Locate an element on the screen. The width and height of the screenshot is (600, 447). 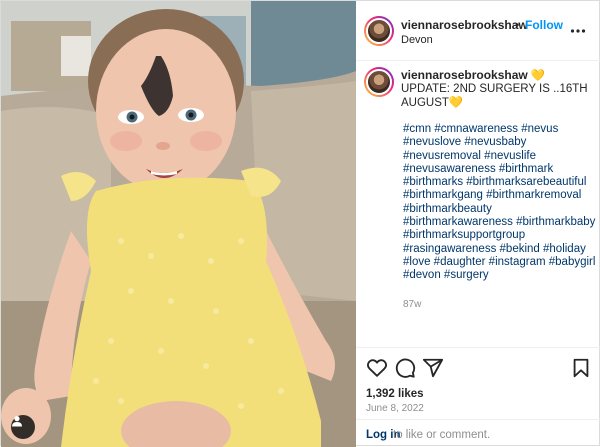
caption-avatar is located at coordinates (379, 82).